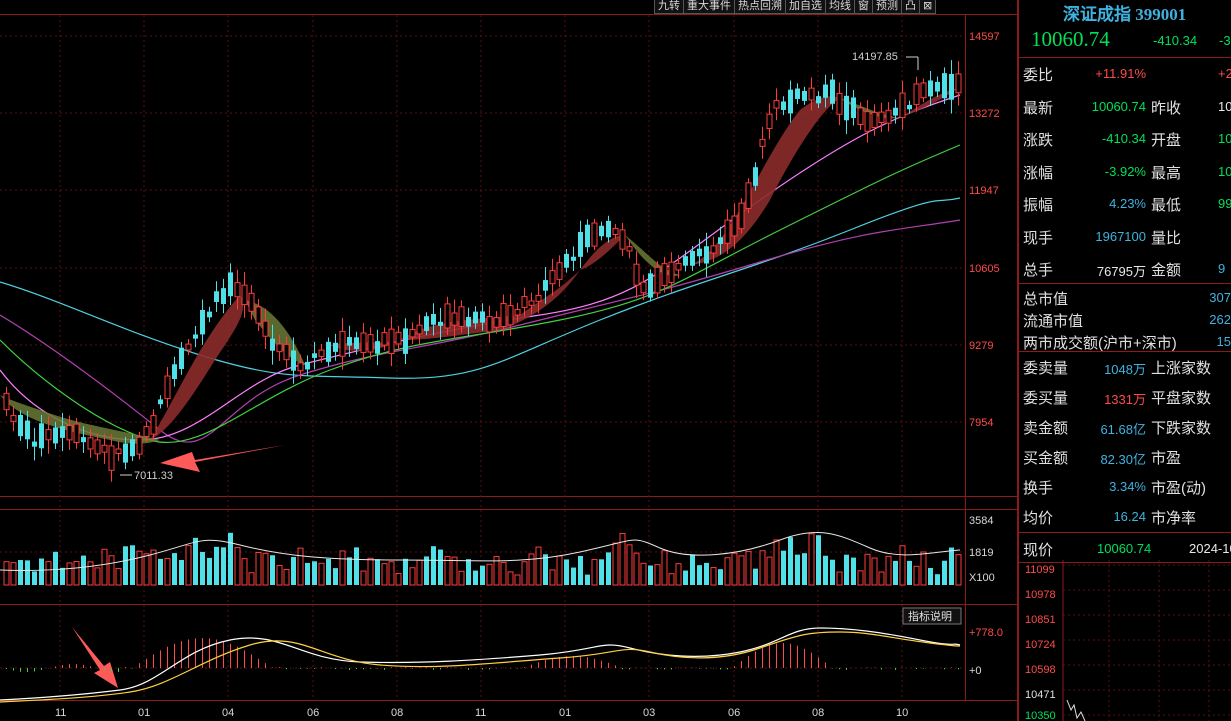  Describe the element at coordinates (1038, 238) in the screenshot. I see `quote-stat-label: 现手` at that location.